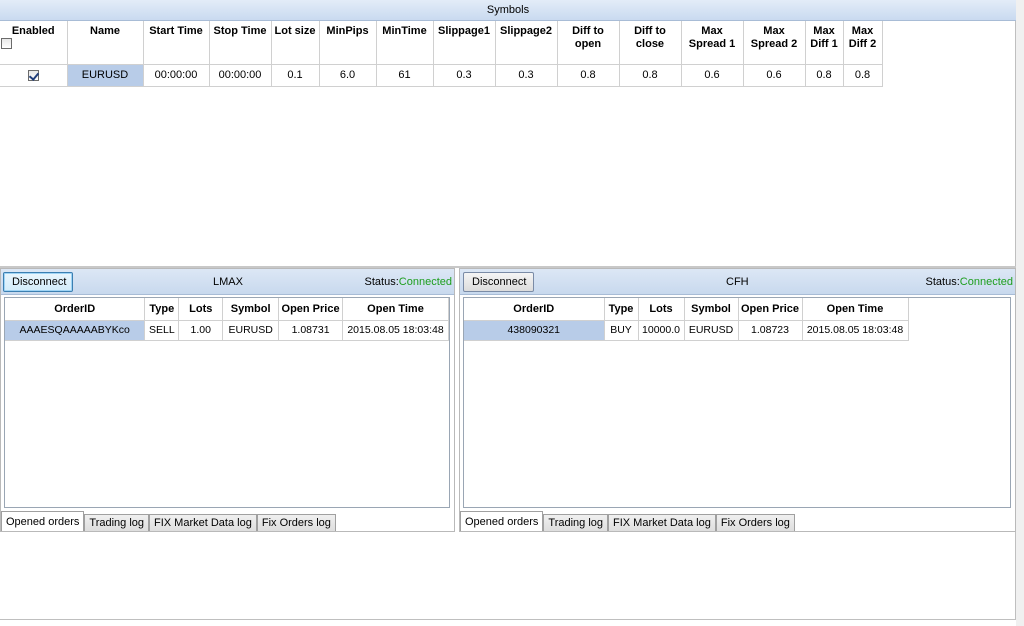 The image size is (1024, 626). What do you see at coordinates (526, 43) in the screenshot?
I see `col-header-slippage2: Slippage2` at bounding box center [526, 43].